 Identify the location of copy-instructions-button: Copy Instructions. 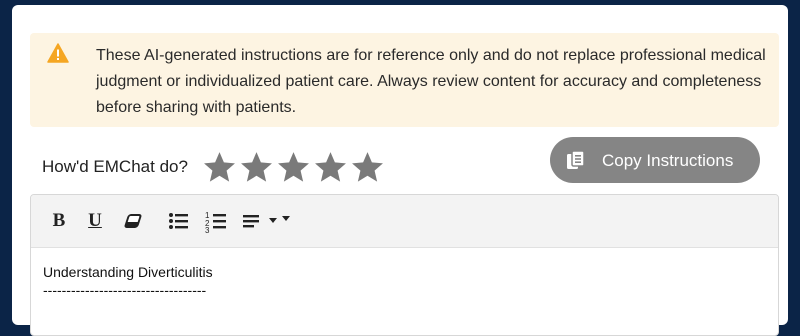
(655, 160).